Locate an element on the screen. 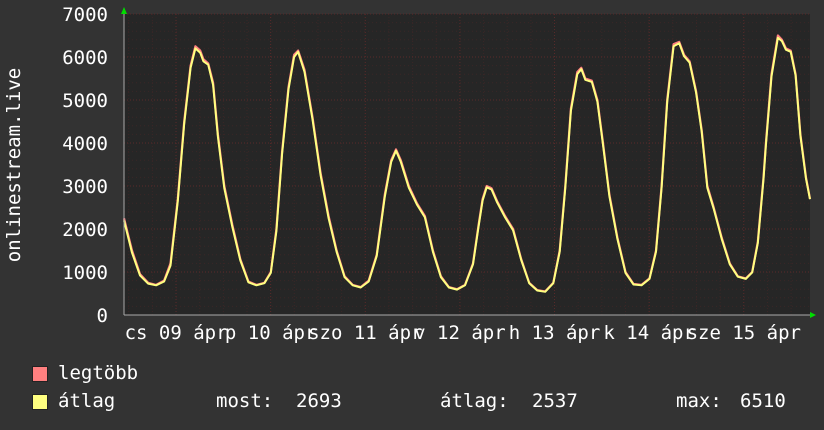  x-tick-label: cs 09 ápr is located at coordinates (176, 333).